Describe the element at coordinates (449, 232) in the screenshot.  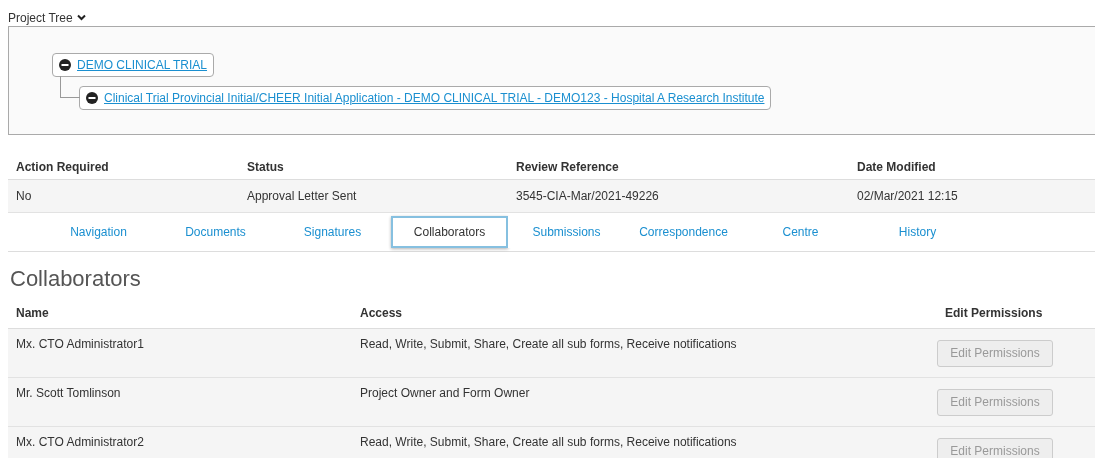
I see `tab: Collaborators` at that location.